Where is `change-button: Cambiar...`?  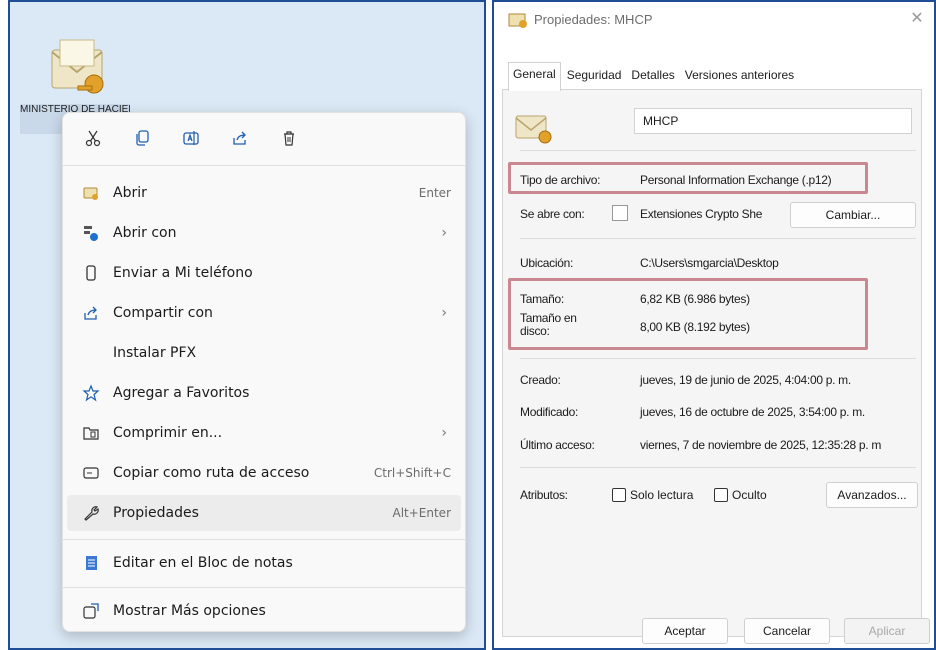 change-button: Cambiar... is located at coordinates (853, 215).